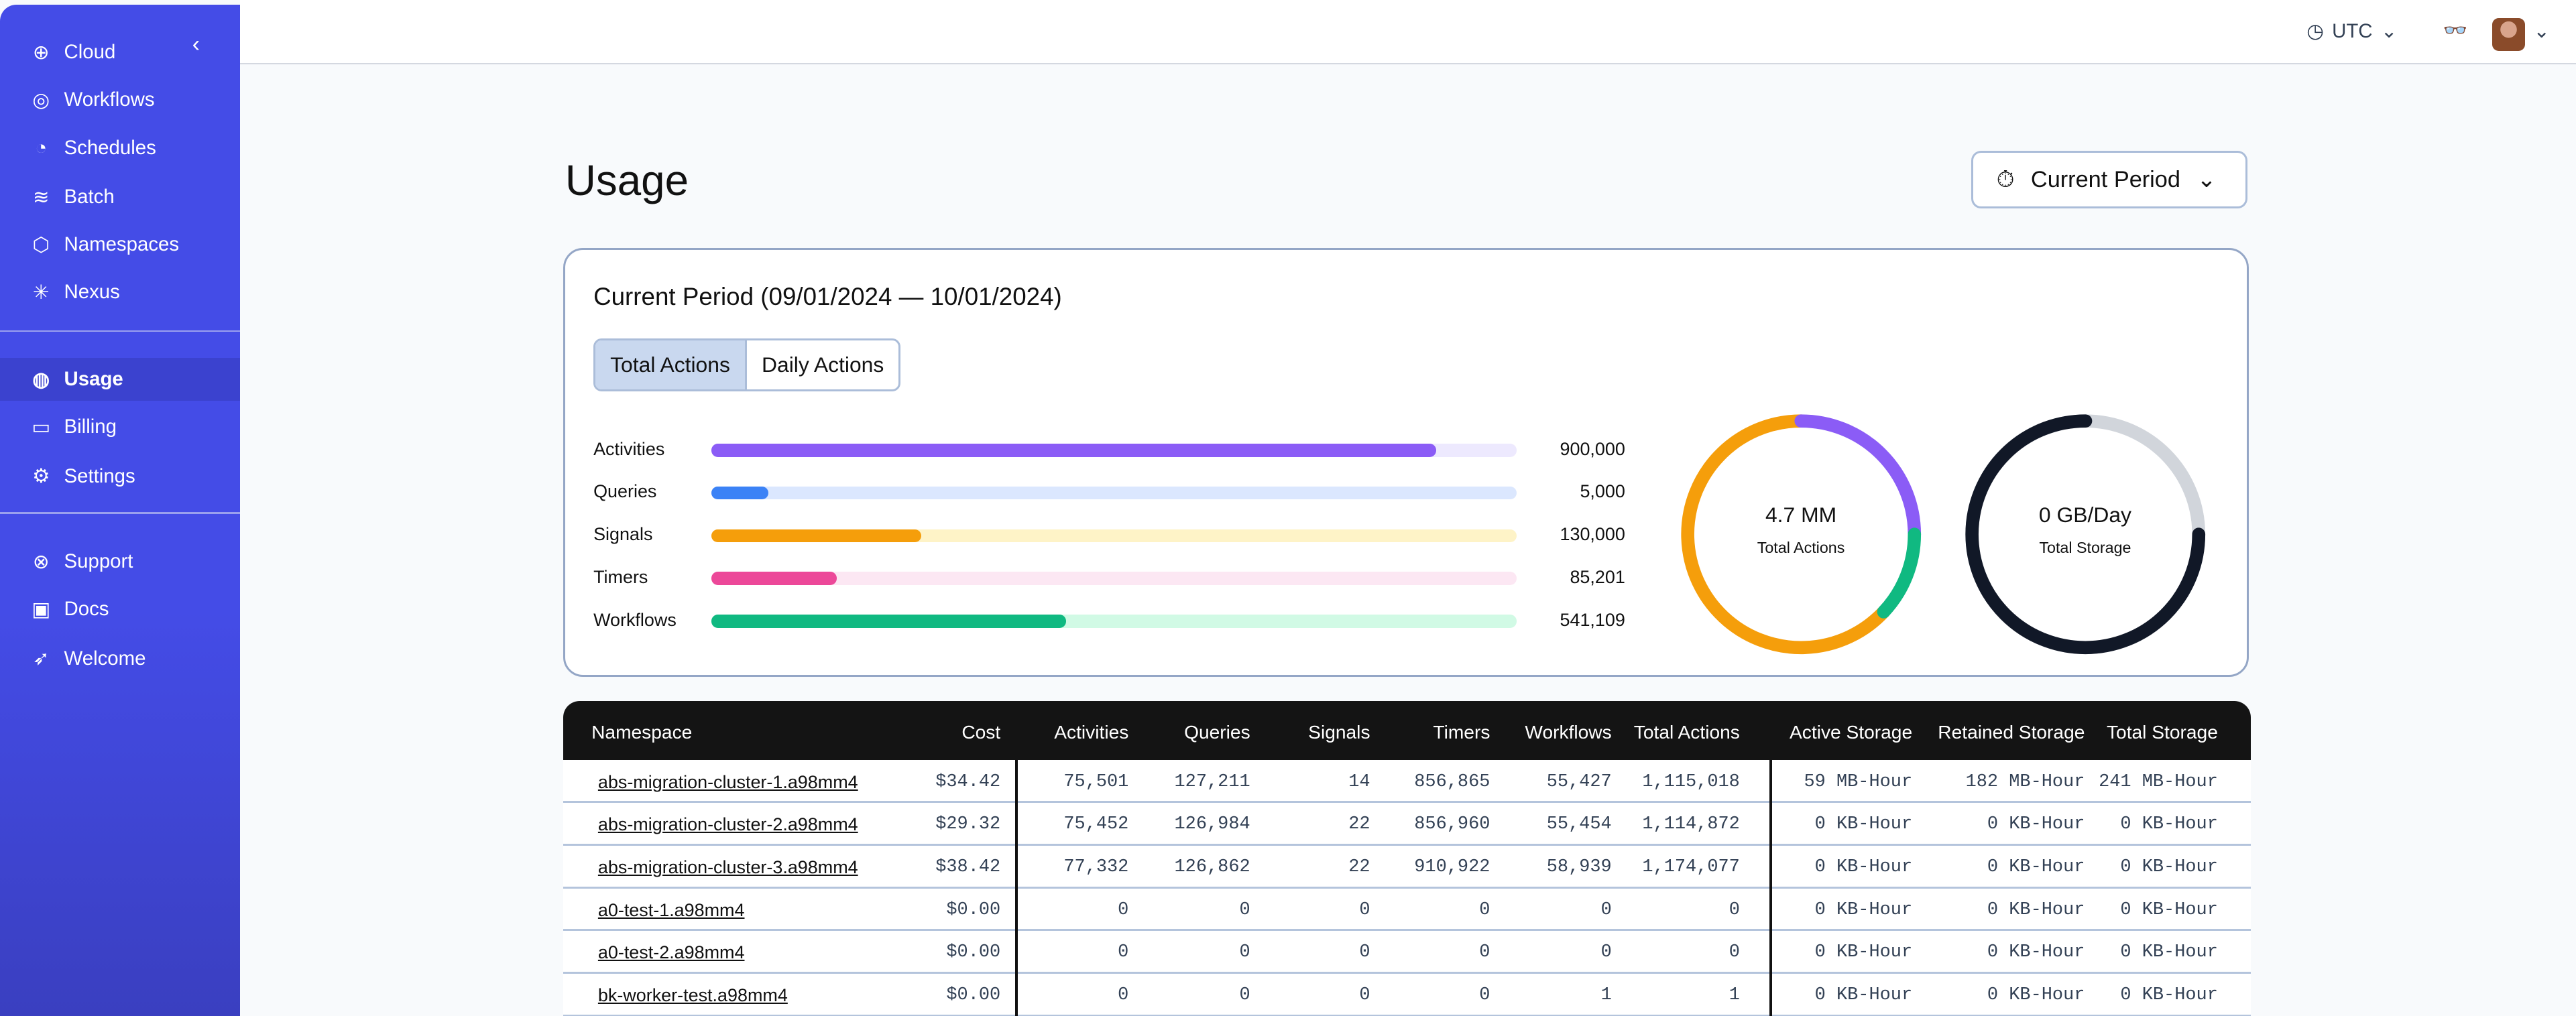 This screenshot has width=2576, height=1016. Describe the element at coordinates (635, 619) in the screenshot. I see `bar-label: Workflows` at that location.